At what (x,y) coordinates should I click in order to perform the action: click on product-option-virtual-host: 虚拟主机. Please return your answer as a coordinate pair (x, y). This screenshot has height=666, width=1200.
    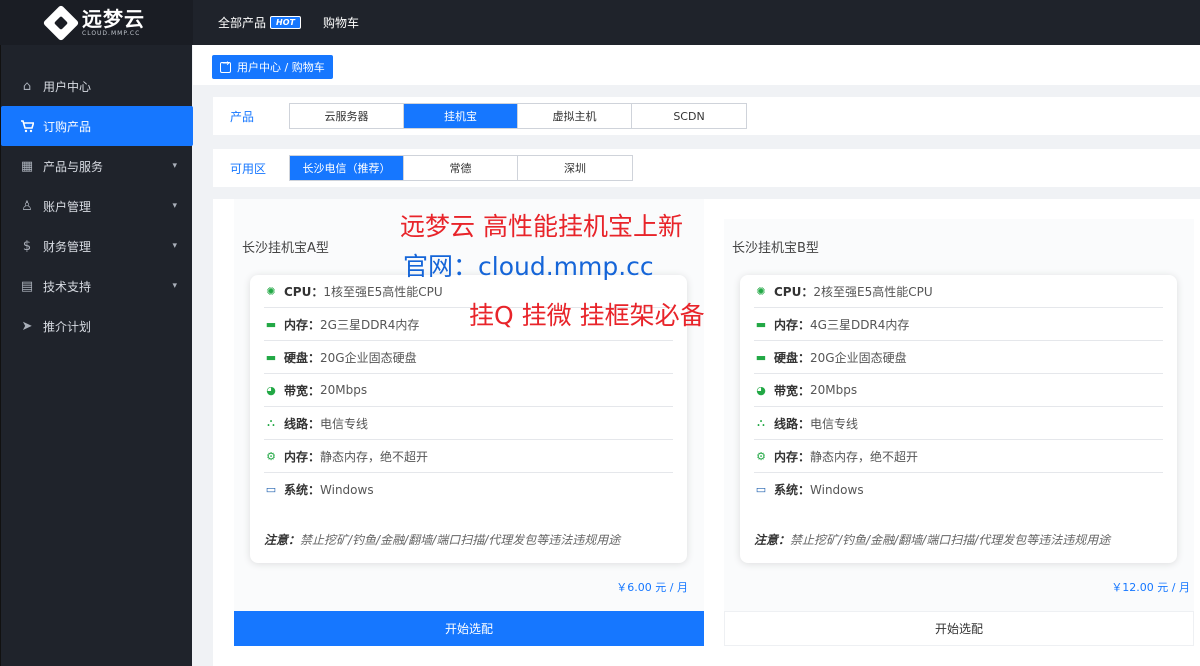
    Looking at the image, I should click on (575, 116).